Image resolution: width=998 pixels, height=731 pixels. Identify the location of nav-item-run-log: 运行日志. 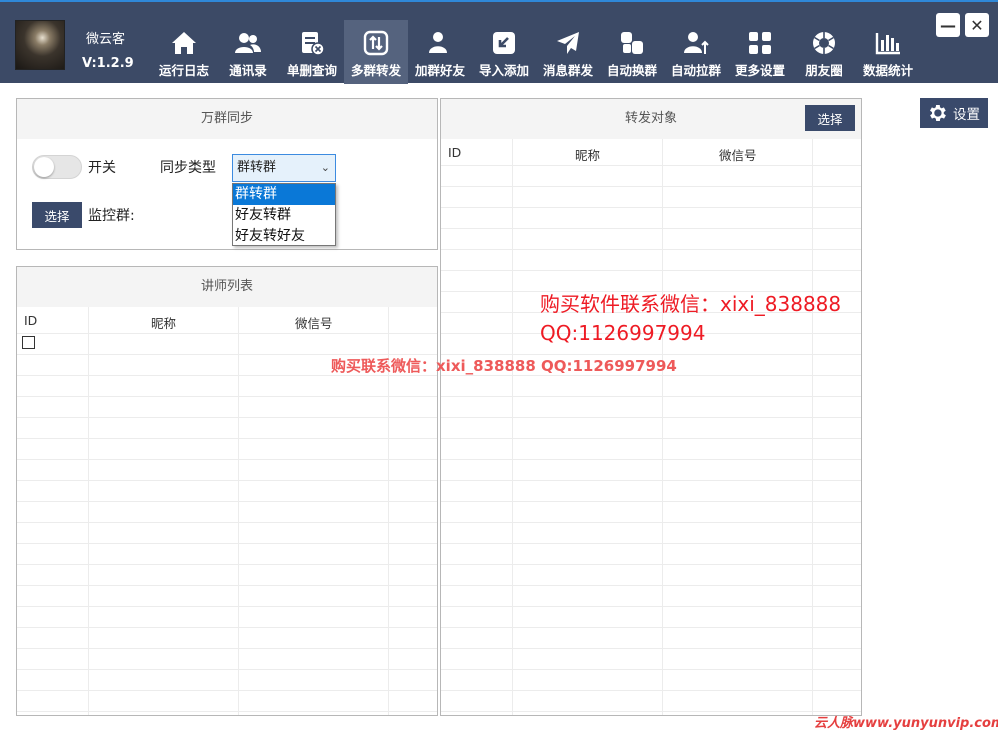
(184, 52).